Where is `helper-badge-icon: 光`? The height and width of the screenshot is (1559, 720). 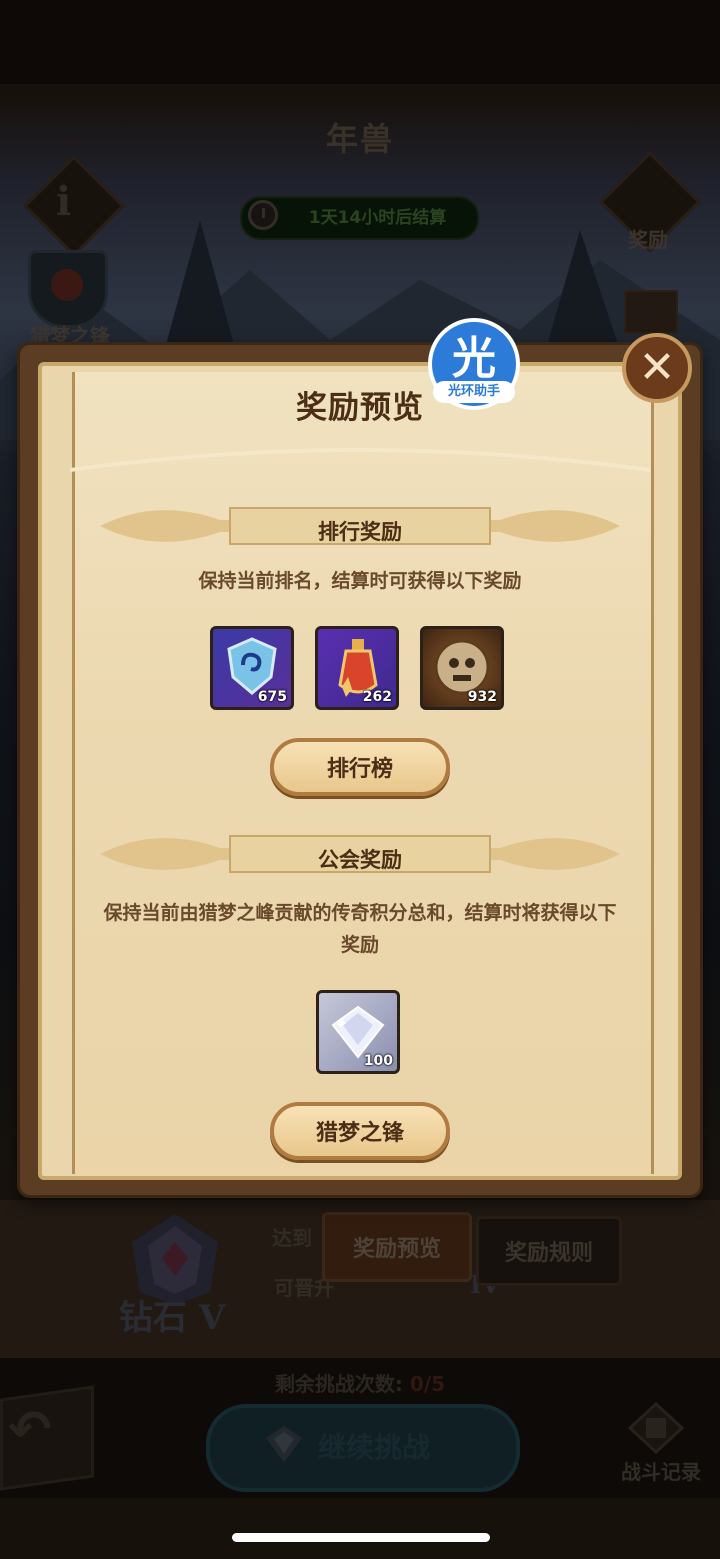 helper-badge-icon: 光 is located at coordinates (474, 358).